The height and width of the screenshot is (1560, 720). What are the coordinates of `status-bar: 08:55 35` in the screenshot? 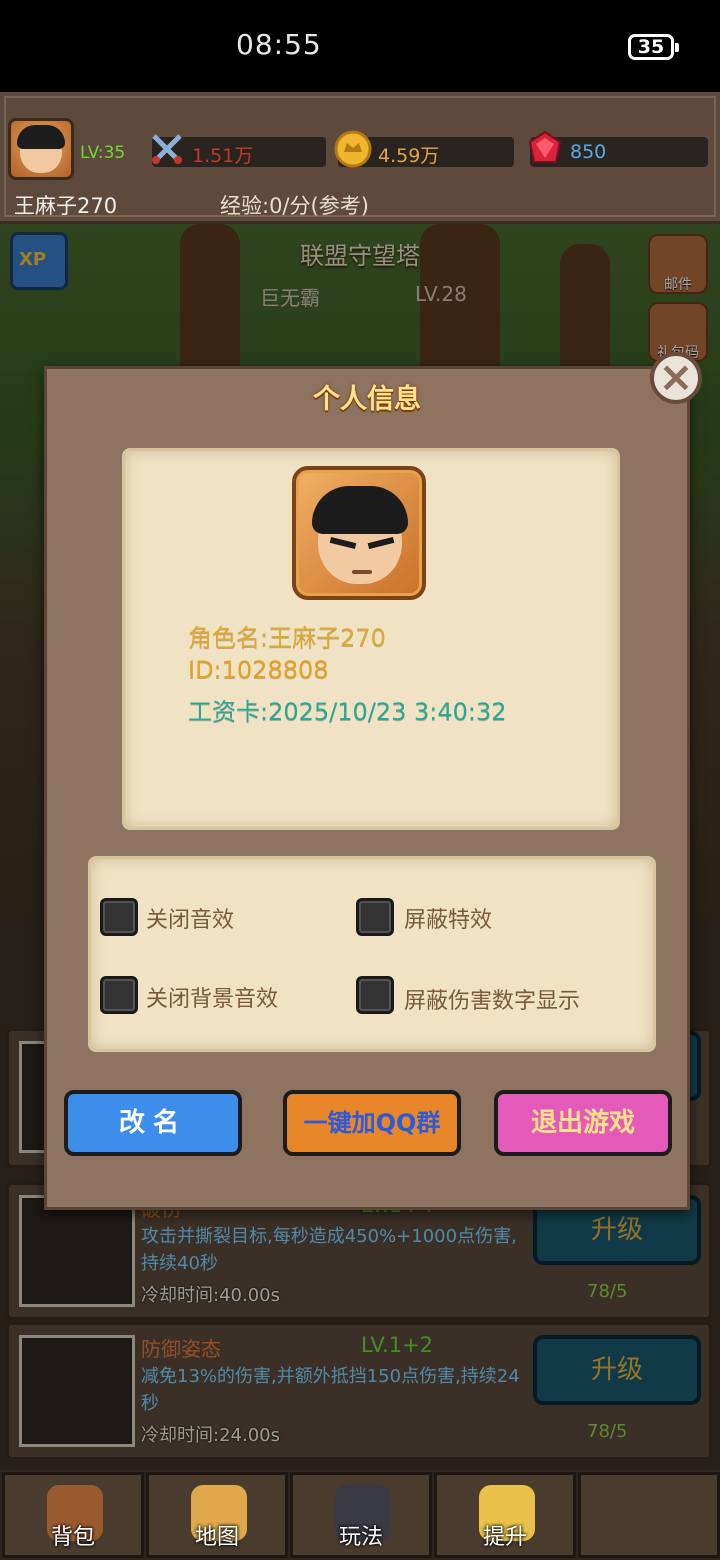 It's located at (360, 46).